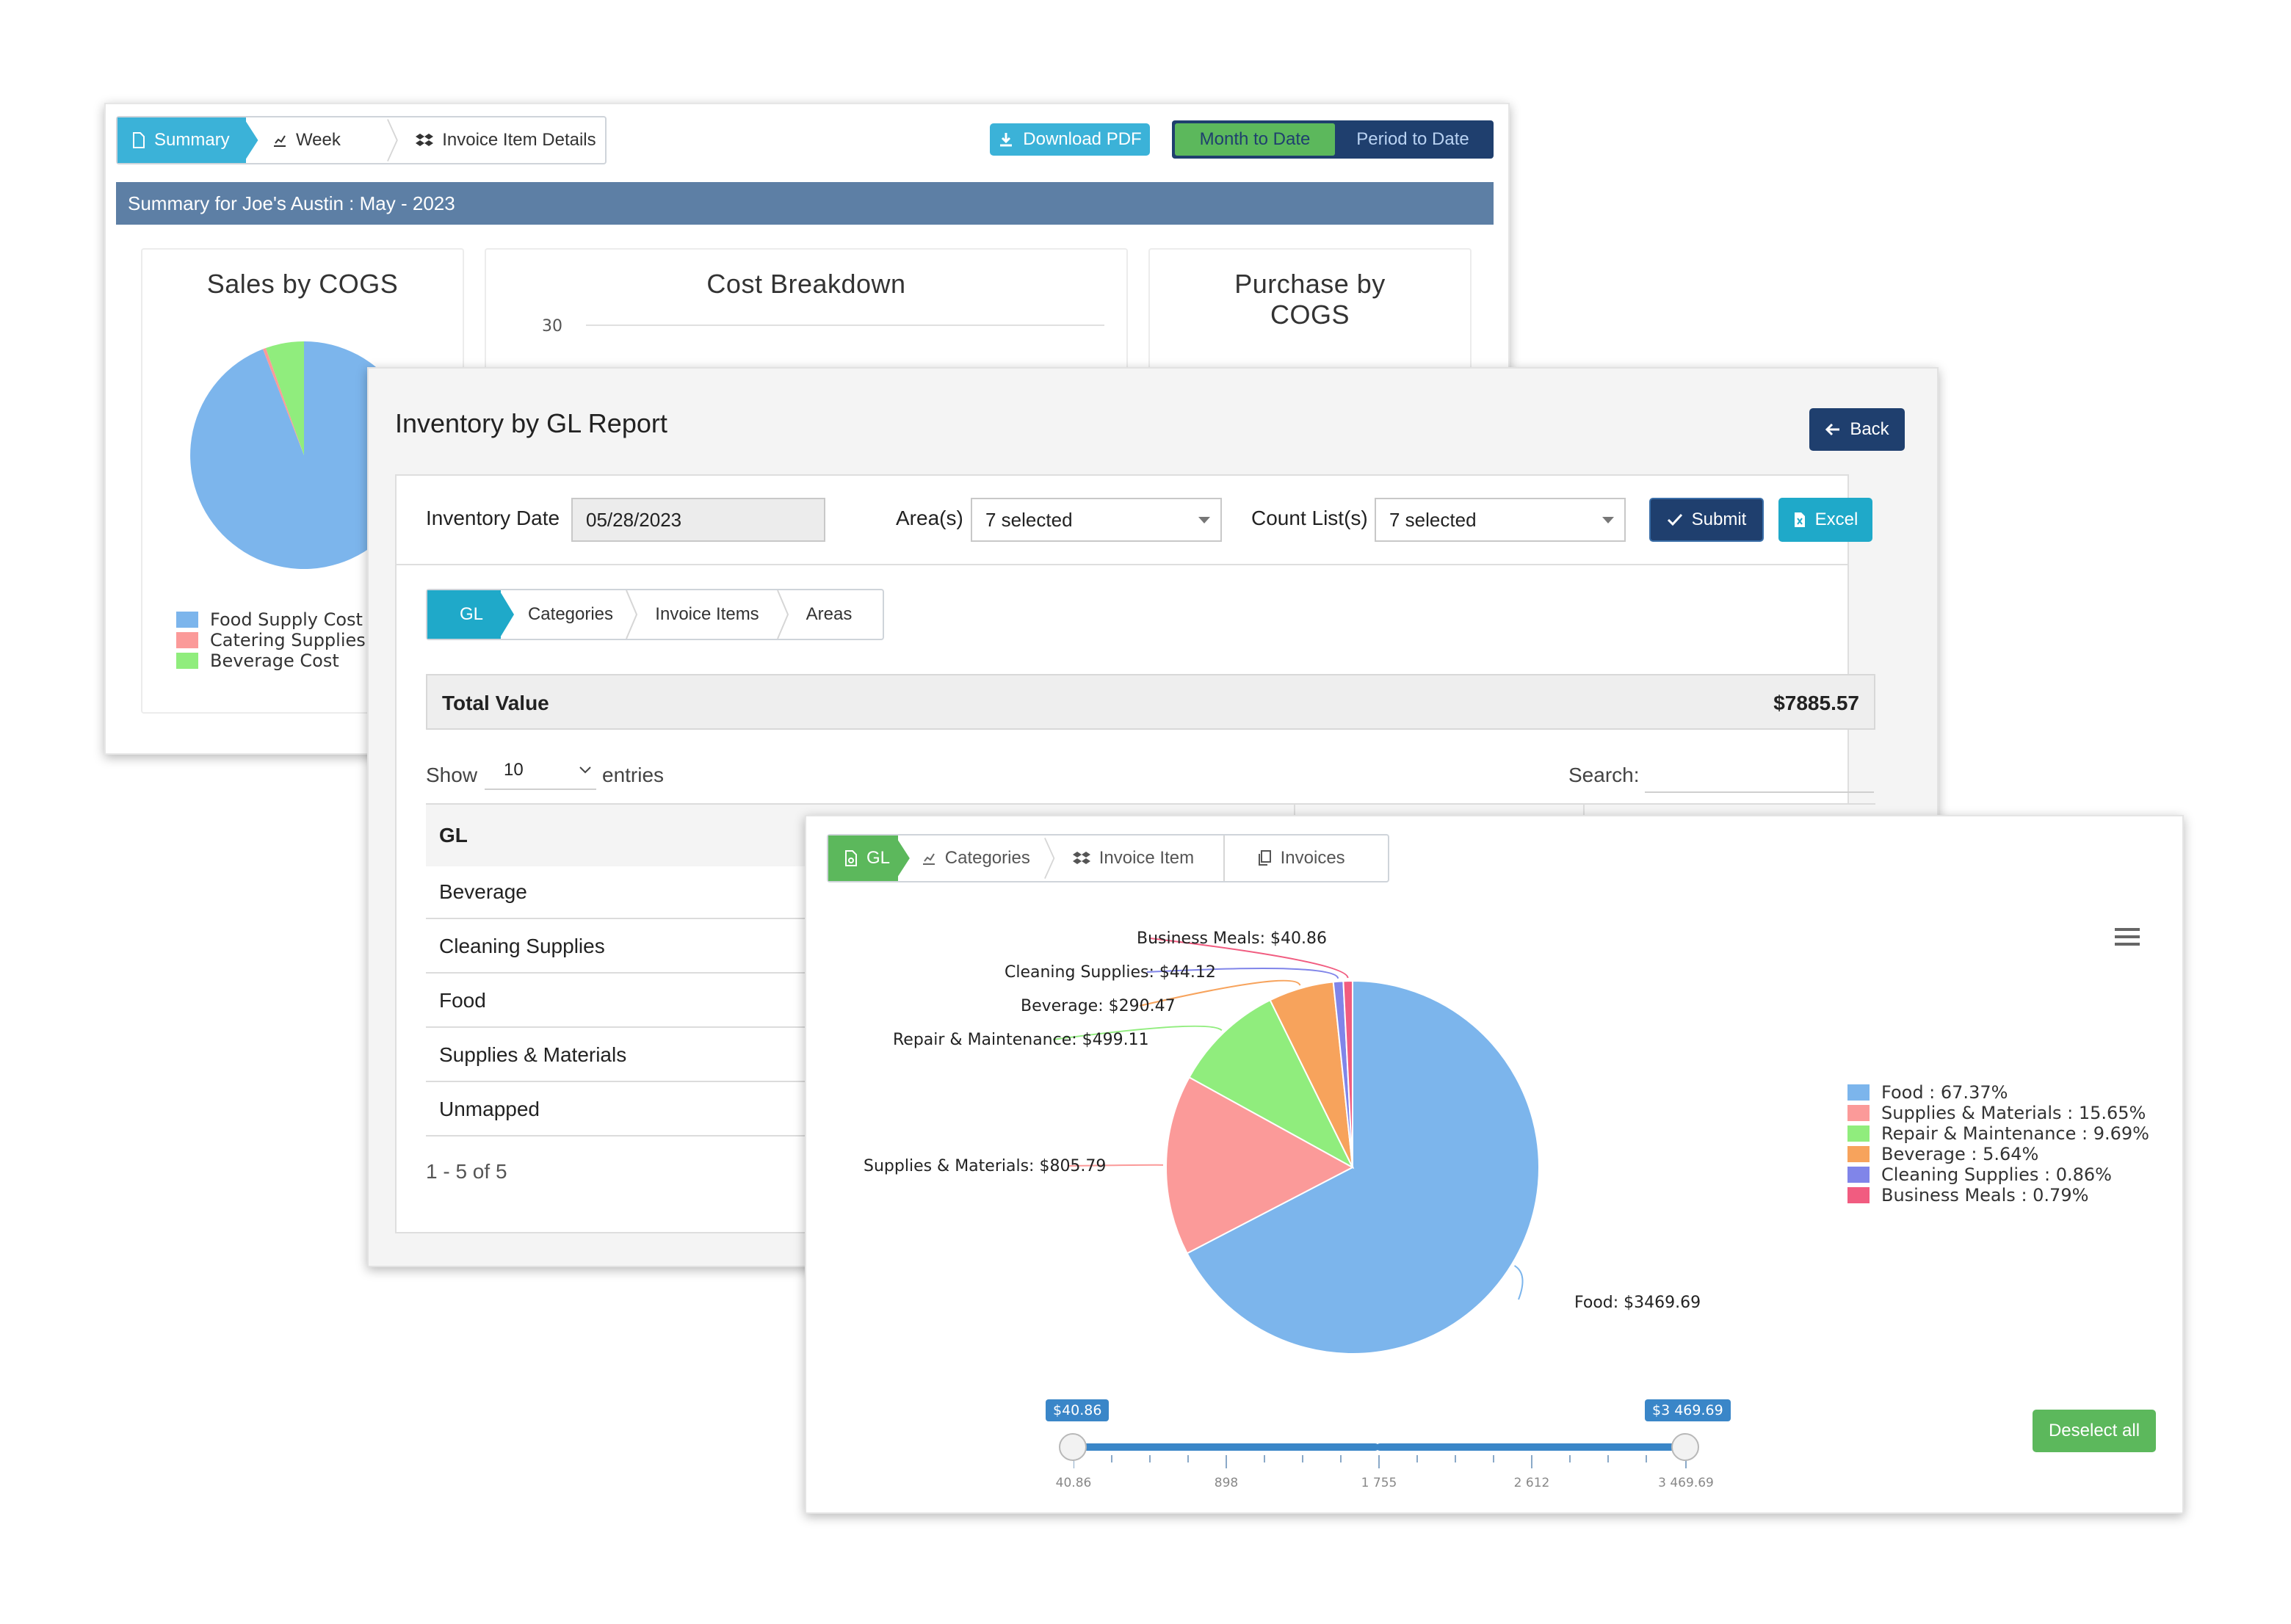 This screenshot has height=1624, width=2291. I want to click on range-max-handle, so click(1685, 1447).